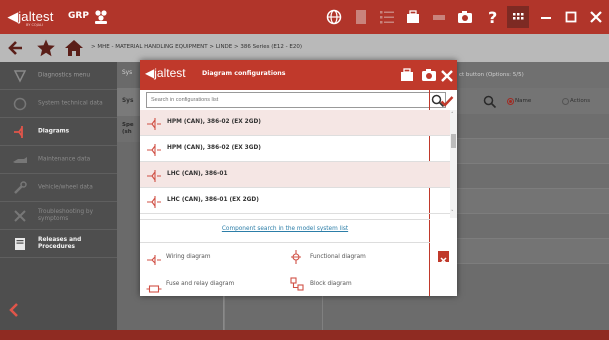  I want to click on search-icon, so click(490, 101).